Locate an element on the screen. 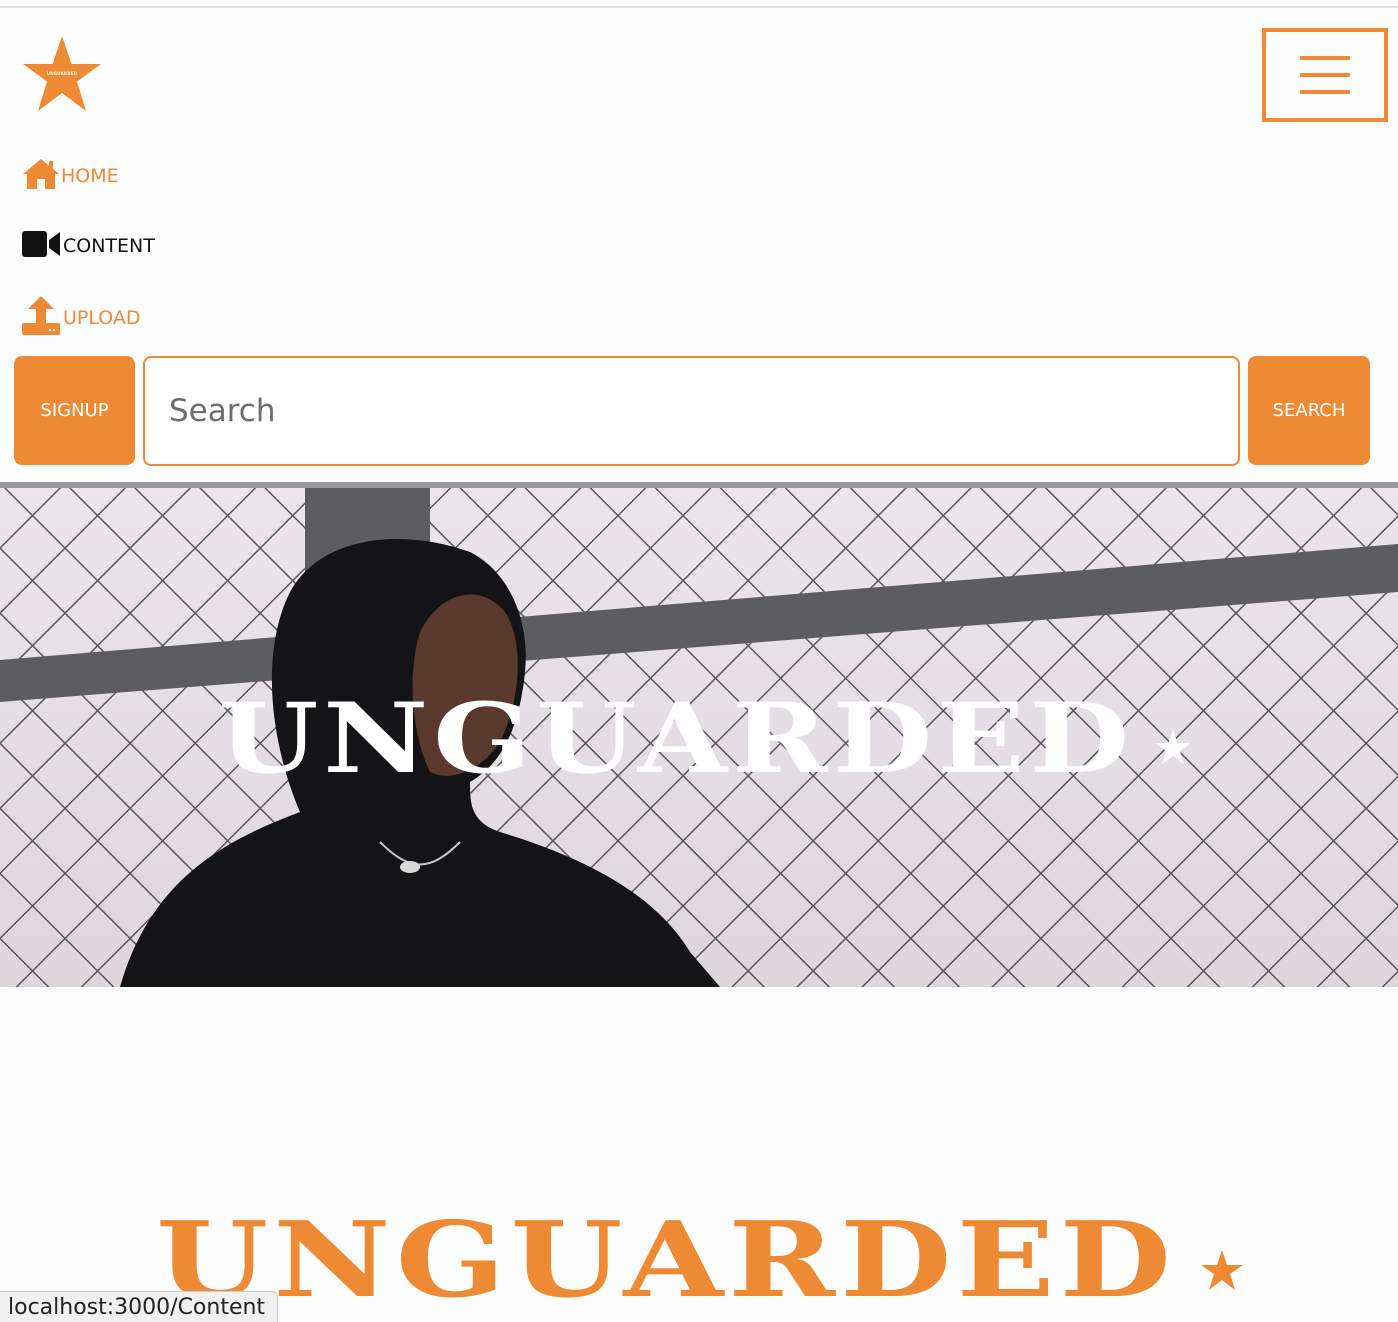 The width and height of the screenshot is (1398, 1322). logo-wordmark: UNGUARDED is located at coordinates (62, 73).